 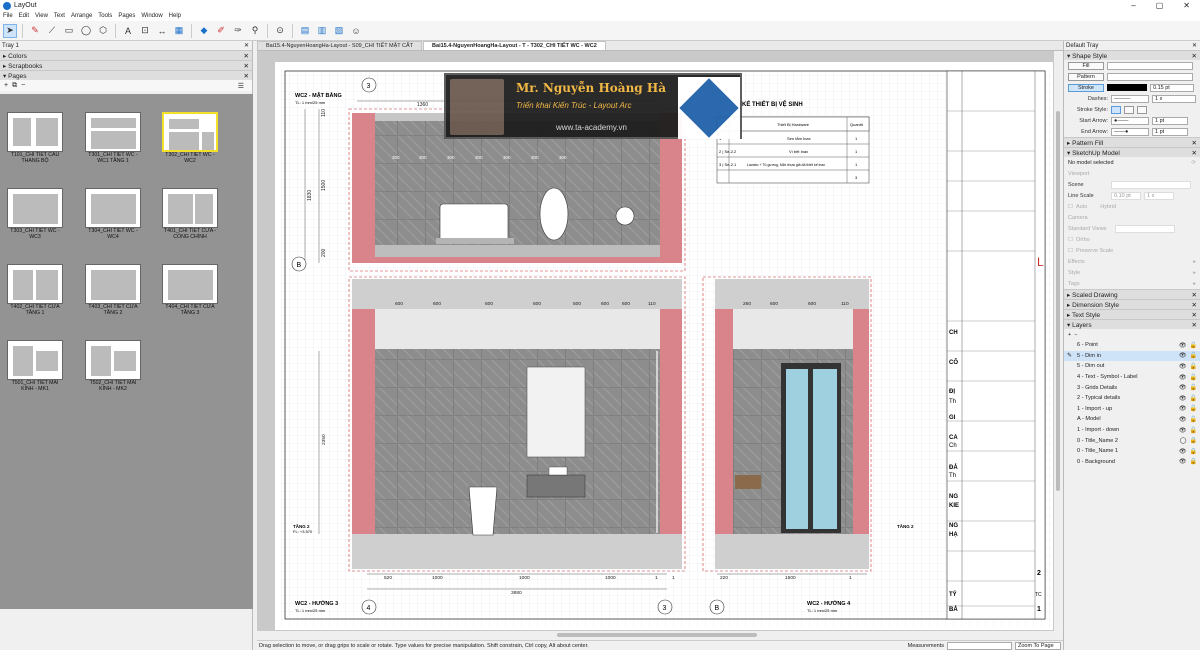 What do you see at coordinates (14, 86) in the screenshot?
I see `duplicate-page-icon: ⧉` at bounding box center [14, 86].